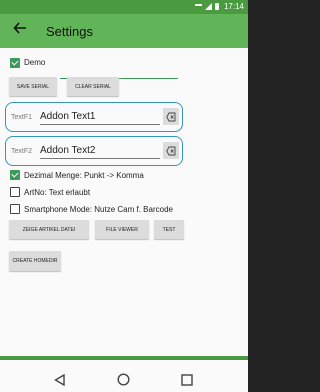  I want to click on textf2-label: TextF2, so click(22, 151).